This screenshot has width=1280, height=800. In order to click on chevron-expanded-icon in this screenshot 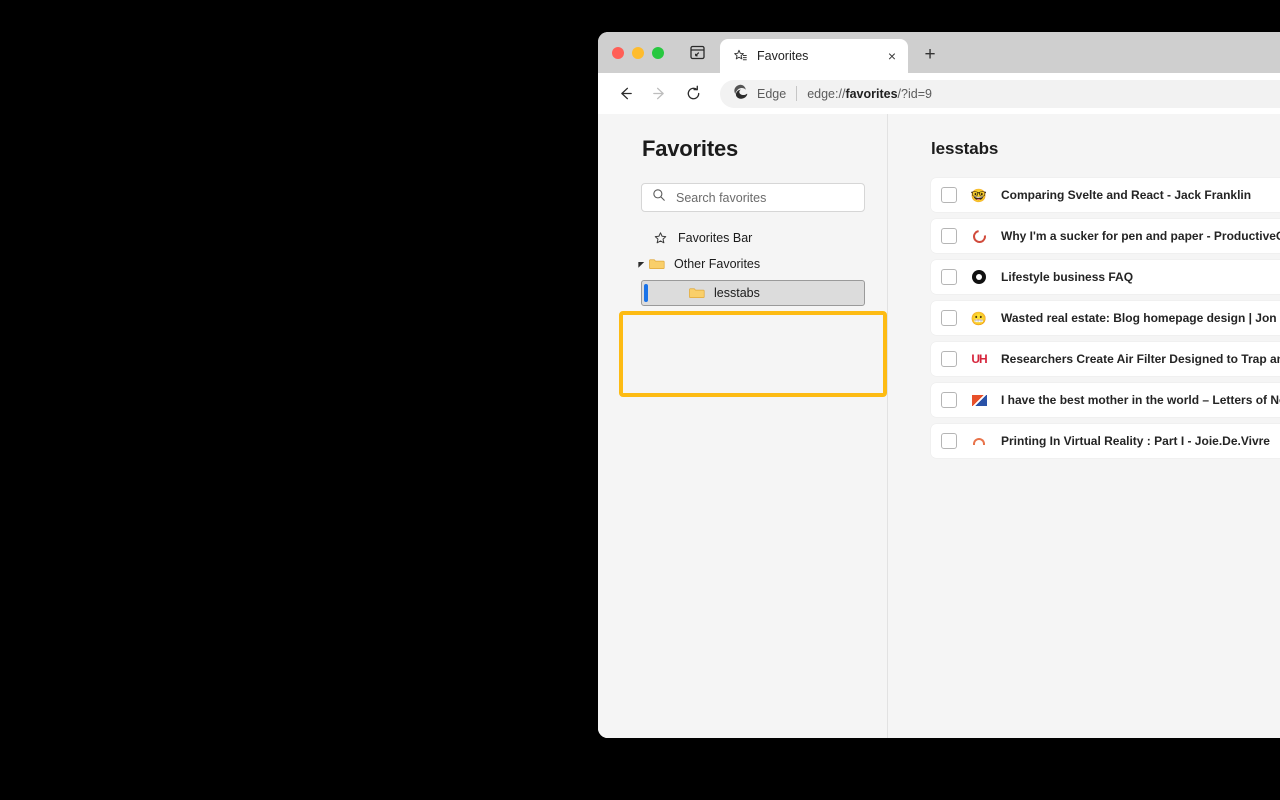, I will do `click(641, 264)`.